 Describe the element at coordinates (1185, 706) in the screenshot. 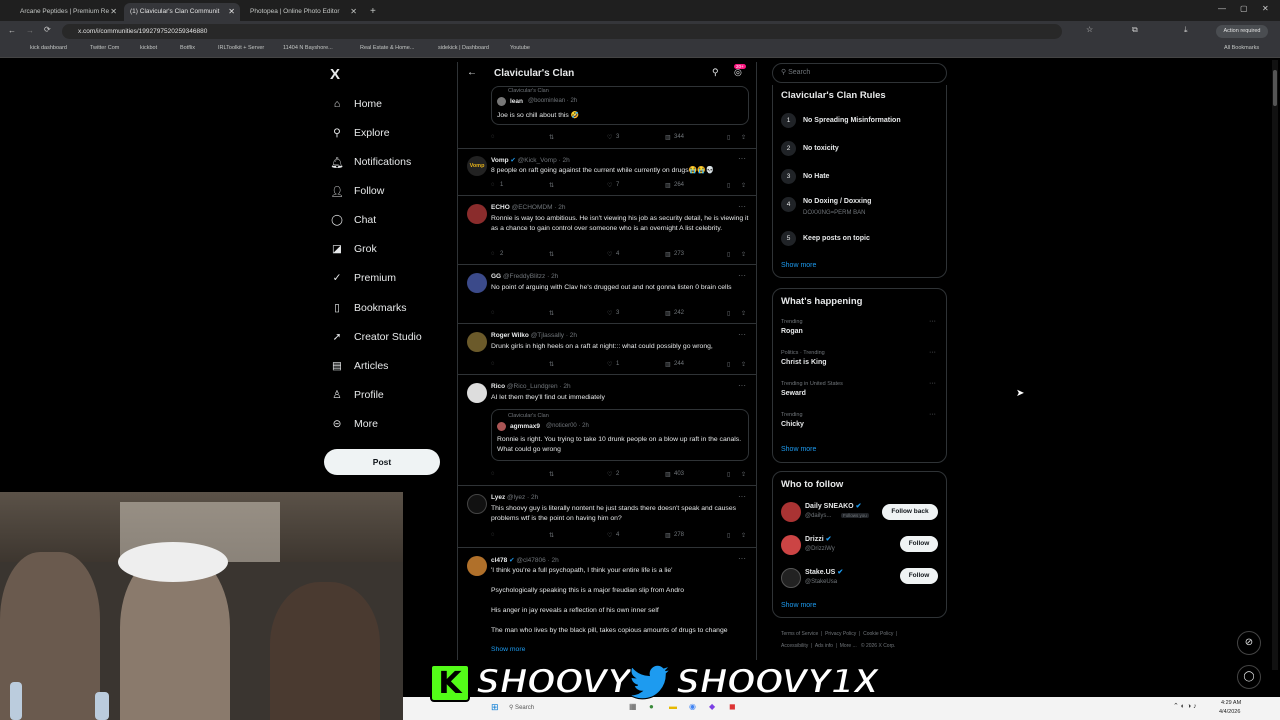

I see `tray-icons: ⌃ ◐ ◑ ♪` at that location.